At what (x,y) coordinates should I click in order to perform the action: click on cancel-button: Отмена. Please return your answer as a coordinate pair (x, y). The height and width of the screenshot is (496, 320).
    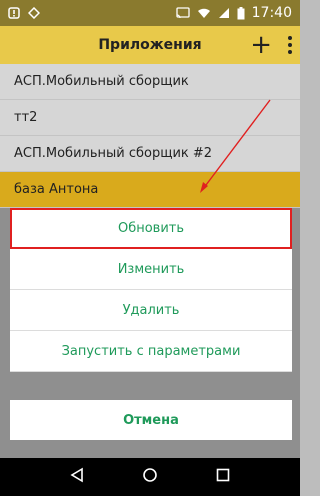
    Looking at the image, I should click on (151, 420).